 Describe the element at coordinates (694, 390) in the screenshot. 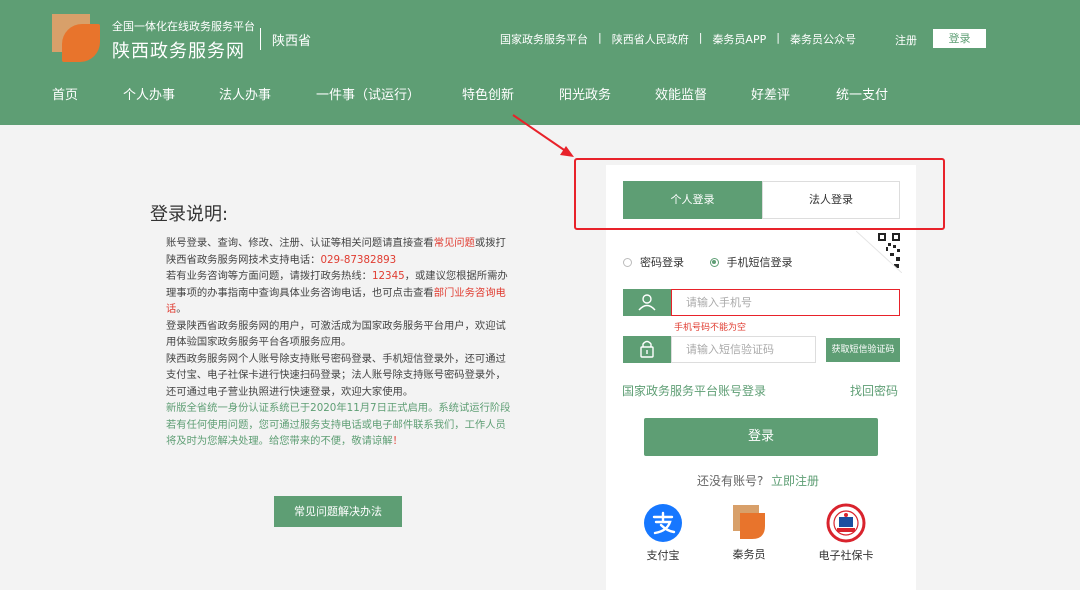

I see `national-platform-login-link: 国家政务服务平台账号登录` at that location.